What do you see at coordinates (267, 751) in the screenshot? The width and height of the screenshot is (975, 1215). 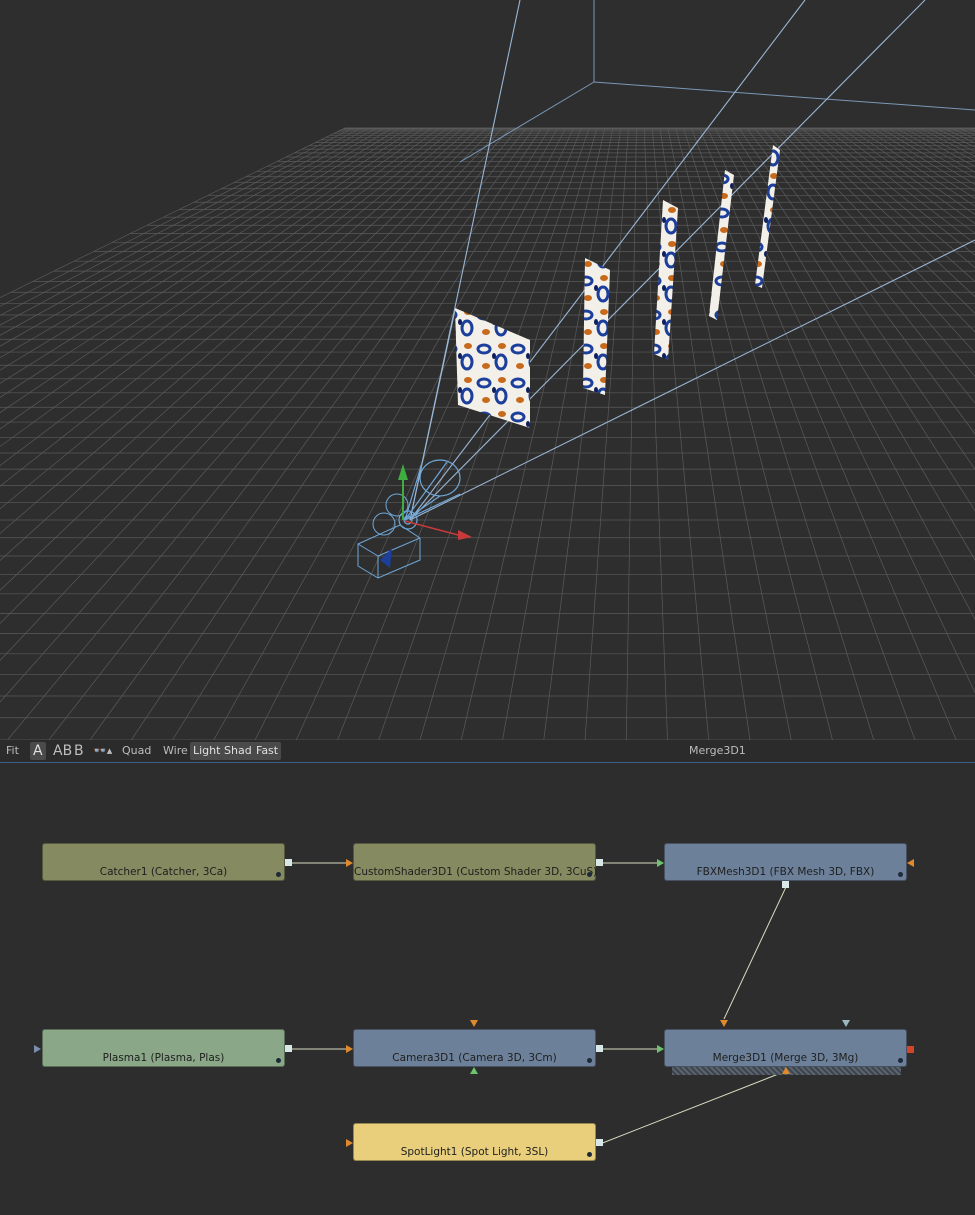 I see `fast-button: Fast` at bounding box center [267, 751].